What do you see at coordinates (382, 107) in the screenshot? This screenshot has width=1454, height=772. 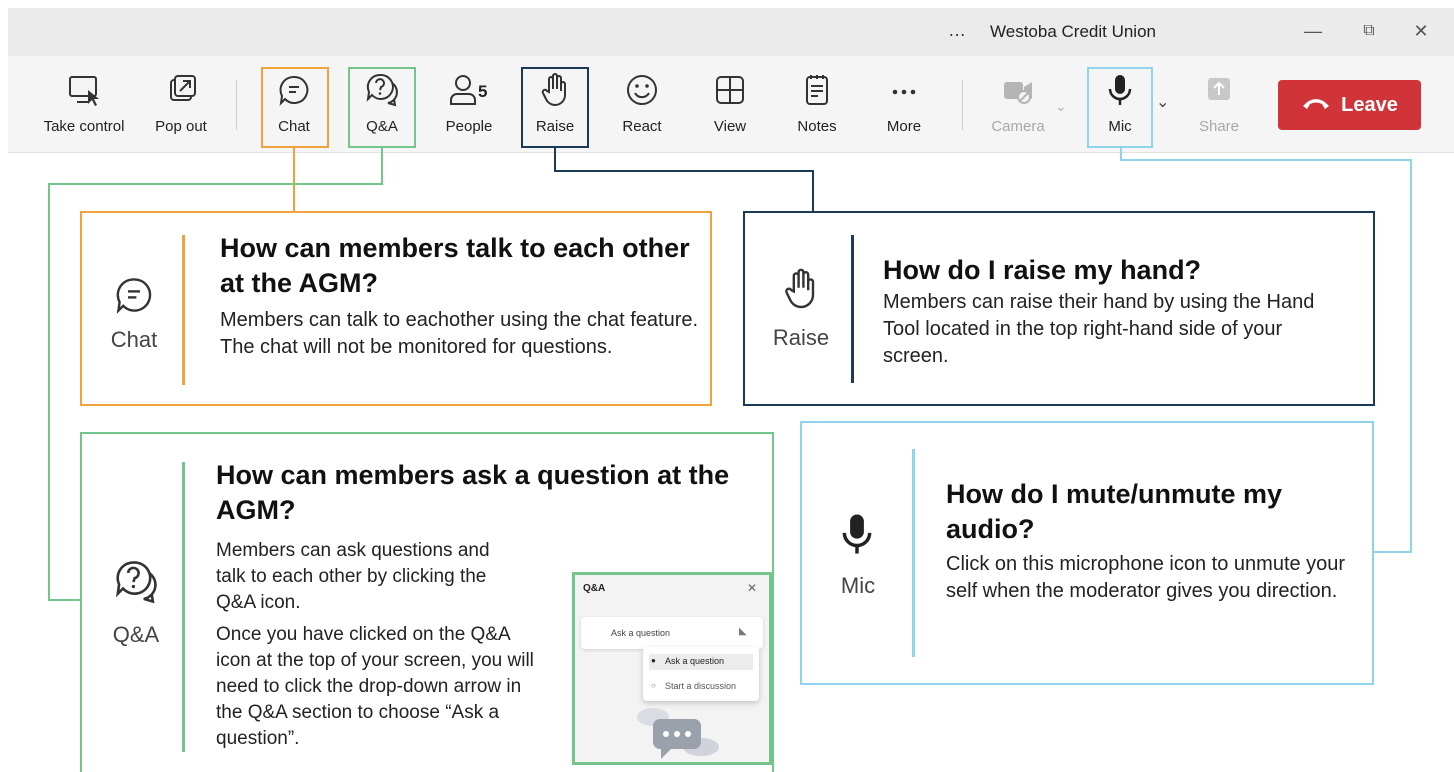 I see `qa-highlight` at bounding box center [382, 107].